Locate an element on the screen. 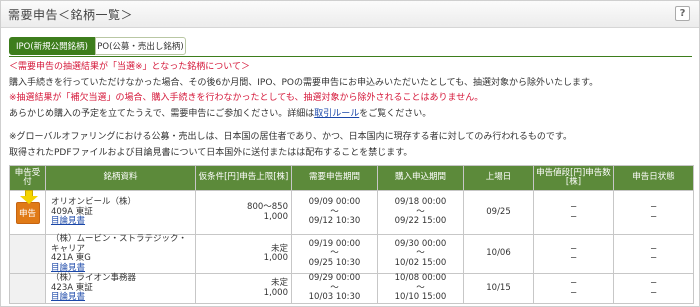 This screenshot has width=700, height=307. price-cell: 800〜850 1,000 is located at coordinates (243, 212).